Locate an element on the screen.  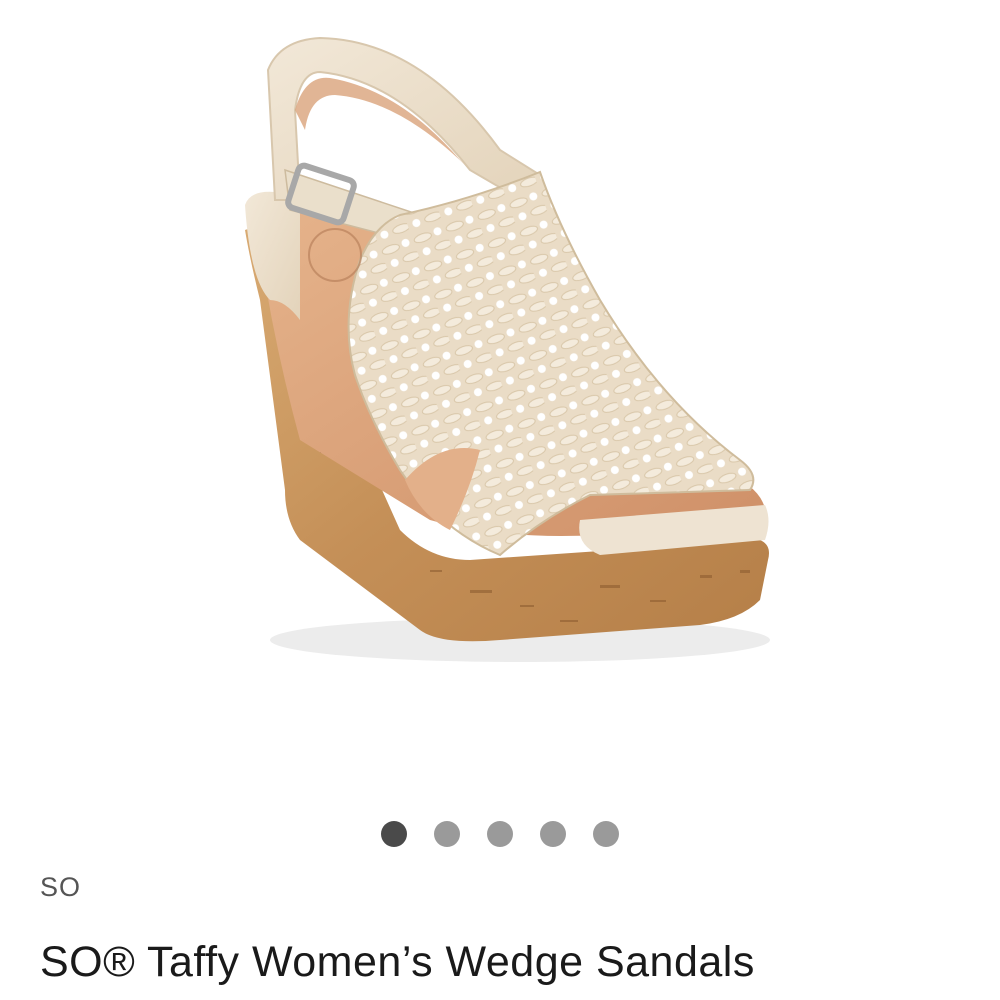
product-title: SO® Taffy Women’s Wedge Sandals is located at coordinates (397, 962).